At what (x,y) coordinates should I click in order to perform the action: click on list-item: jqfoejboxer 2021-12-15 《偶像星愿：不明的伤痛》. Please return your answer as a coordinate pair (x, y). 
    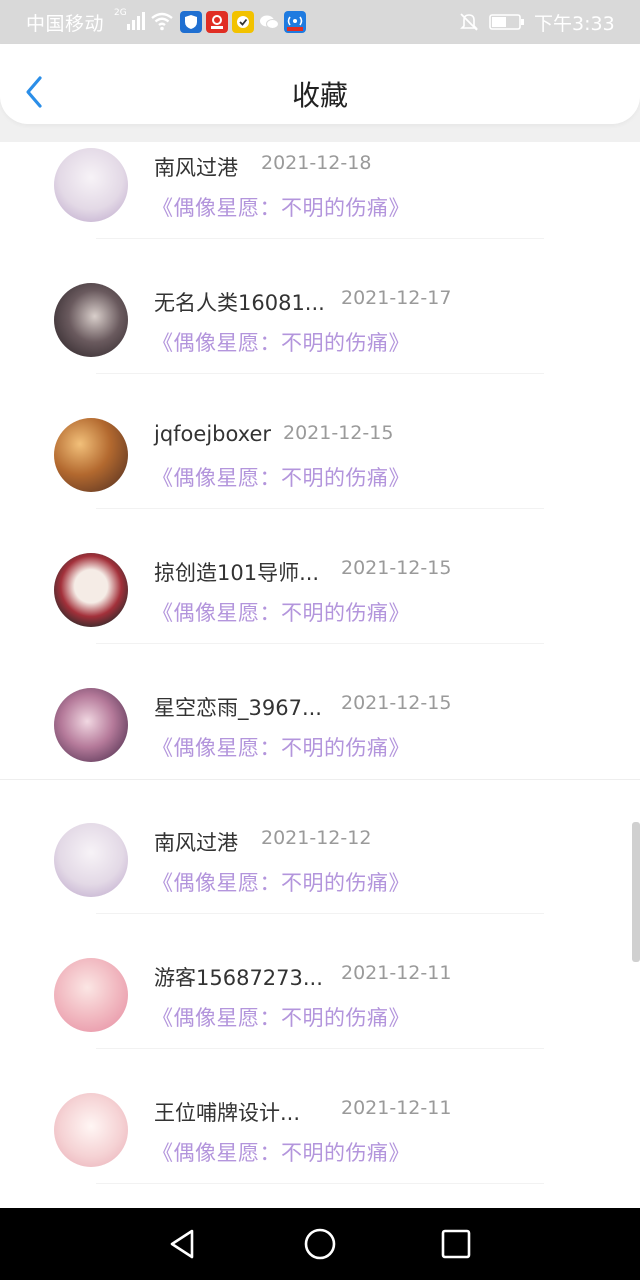
    Looking at the image, I should click on (320, 479).